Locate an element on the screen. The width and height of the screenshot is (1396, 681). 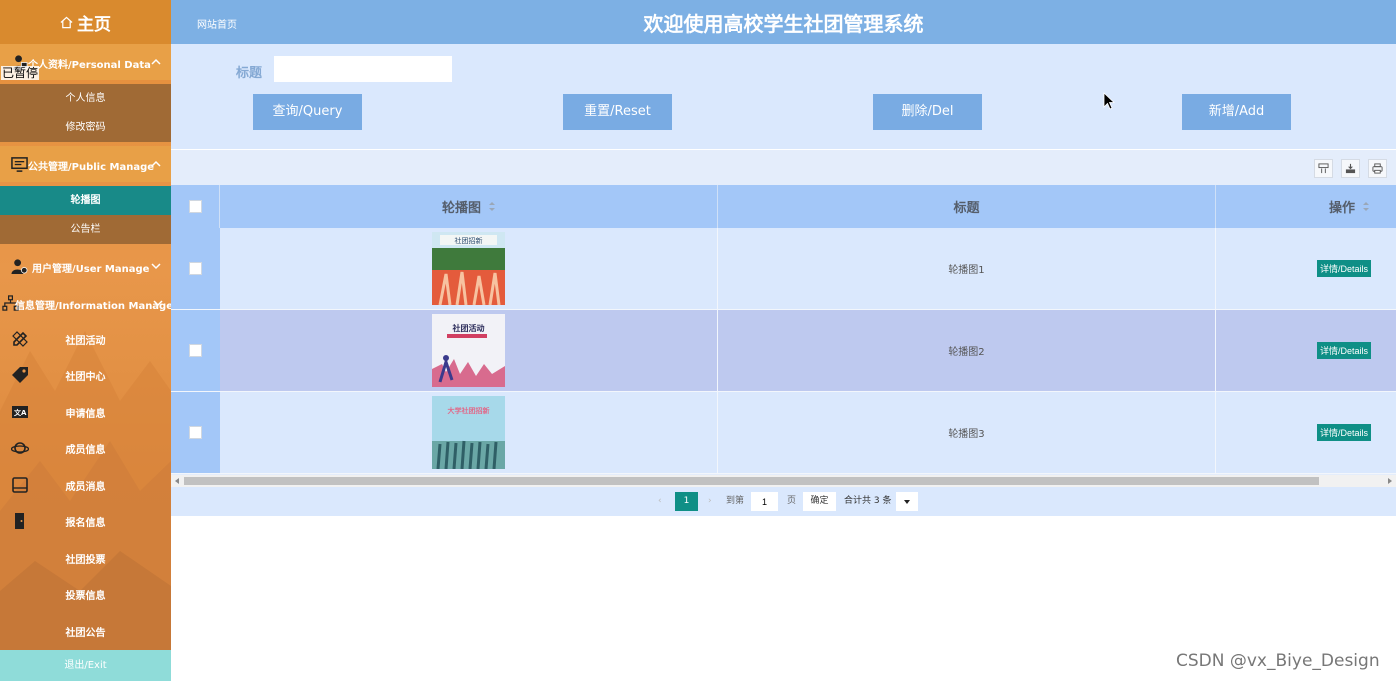
horizontal-scrollbar is located at coordinates (783, 481).